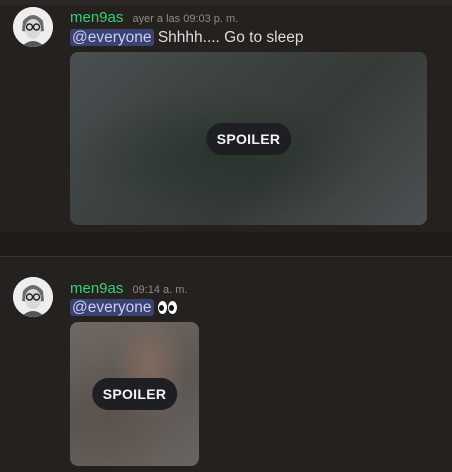  I want to click on timestamp: ayer a las 09:03 p. m., so click(185, 19).